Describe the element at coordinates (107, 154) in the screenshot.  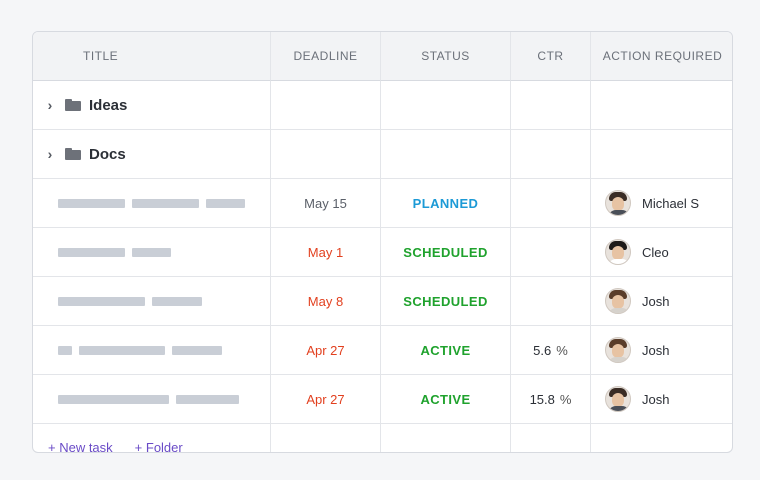
I see `folder-name: Docs` at that location.